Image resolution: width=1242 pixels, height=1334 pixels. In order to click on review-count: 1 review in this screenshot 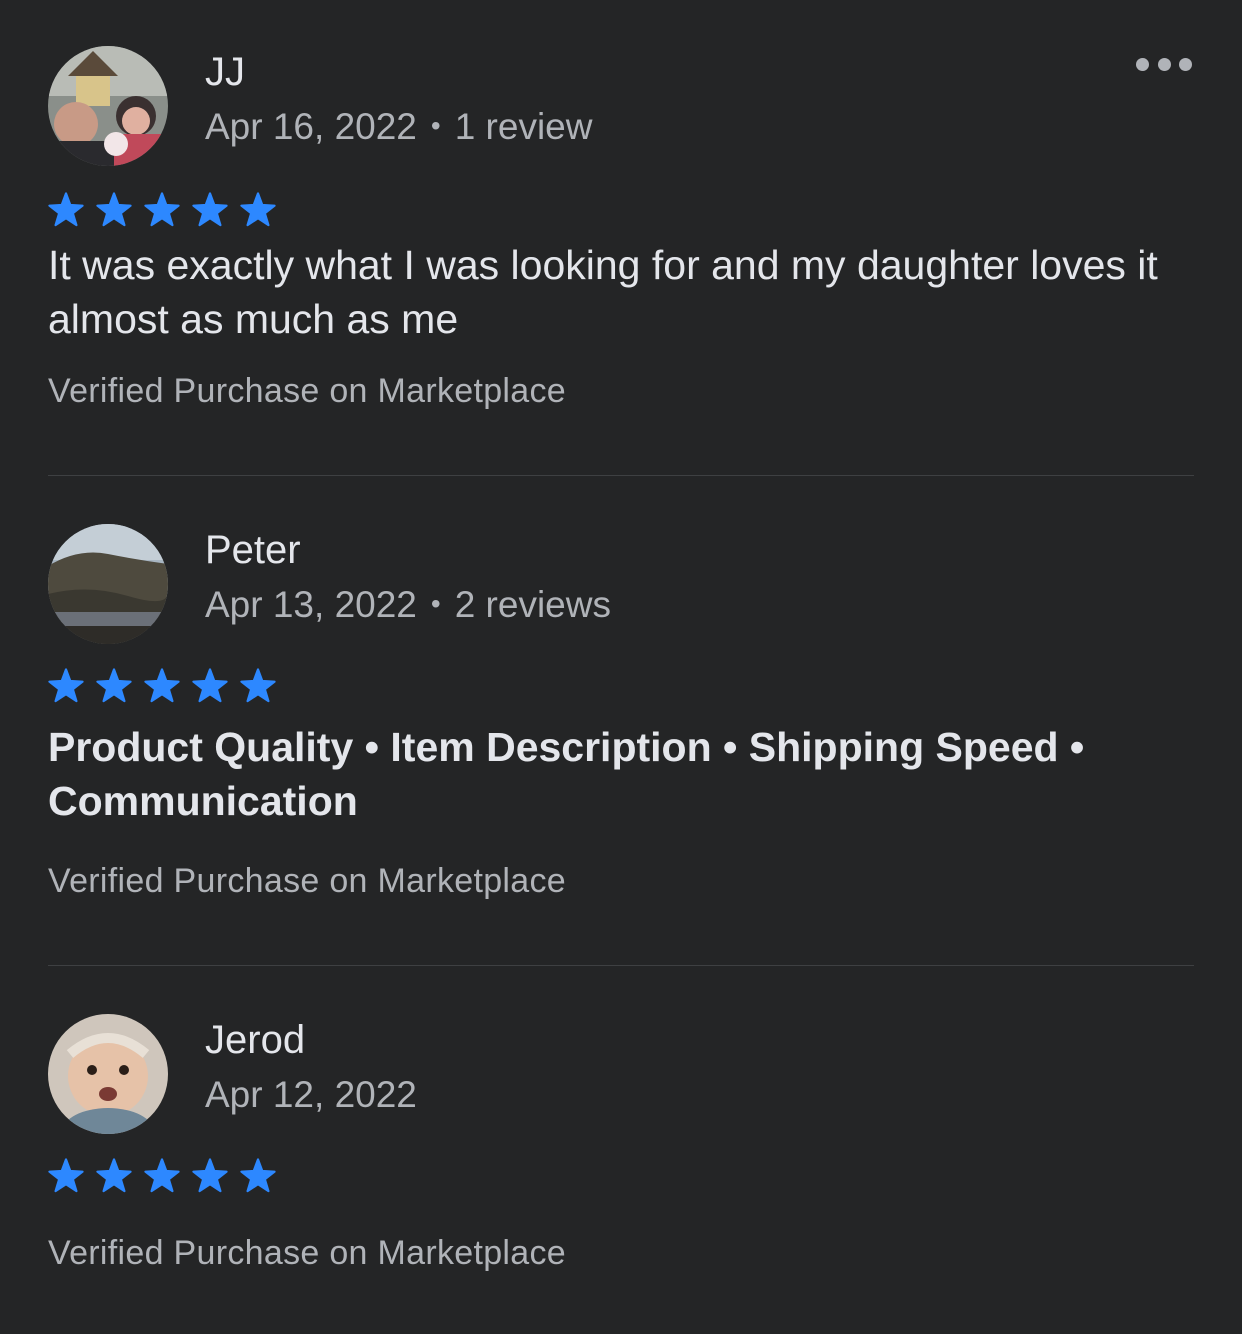, I will do `click(523, 126)`.